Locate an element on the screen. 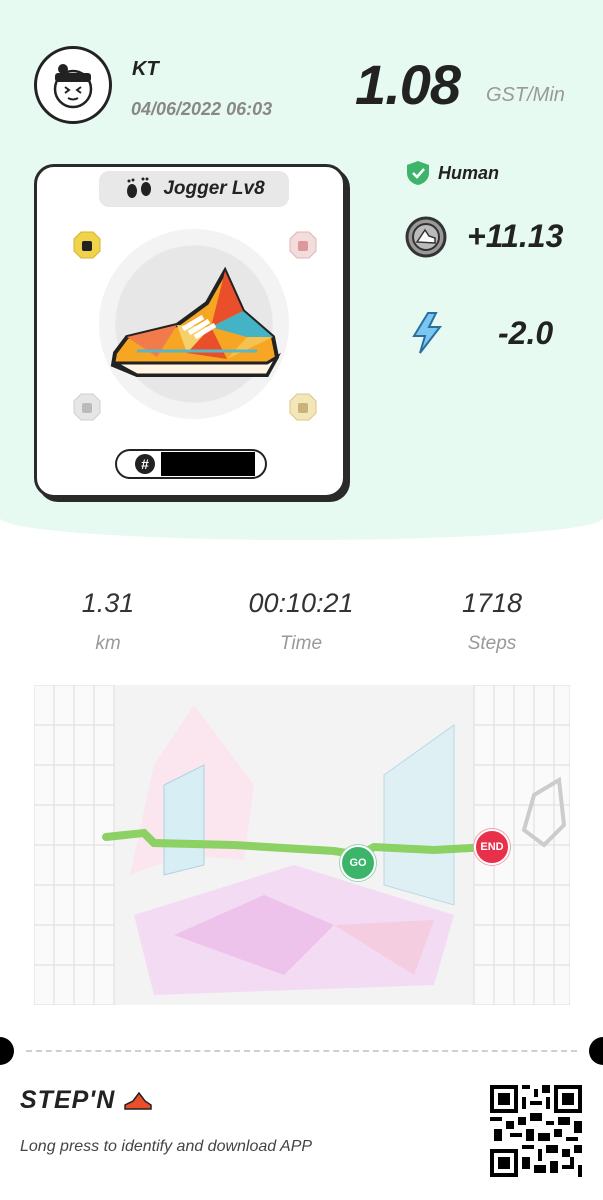  qr-code is located at coordinates (536, 1131).